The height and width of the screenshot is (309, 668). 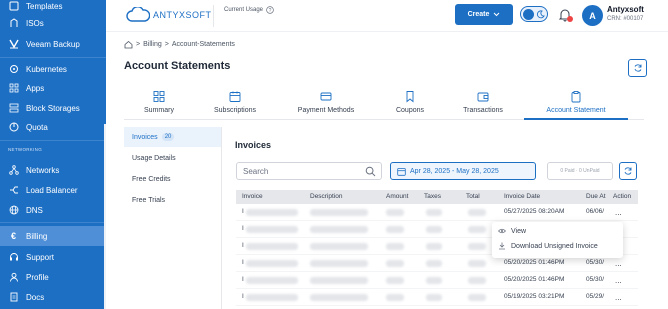 I want to click on veeam-icon, so click(x=13, y=44).